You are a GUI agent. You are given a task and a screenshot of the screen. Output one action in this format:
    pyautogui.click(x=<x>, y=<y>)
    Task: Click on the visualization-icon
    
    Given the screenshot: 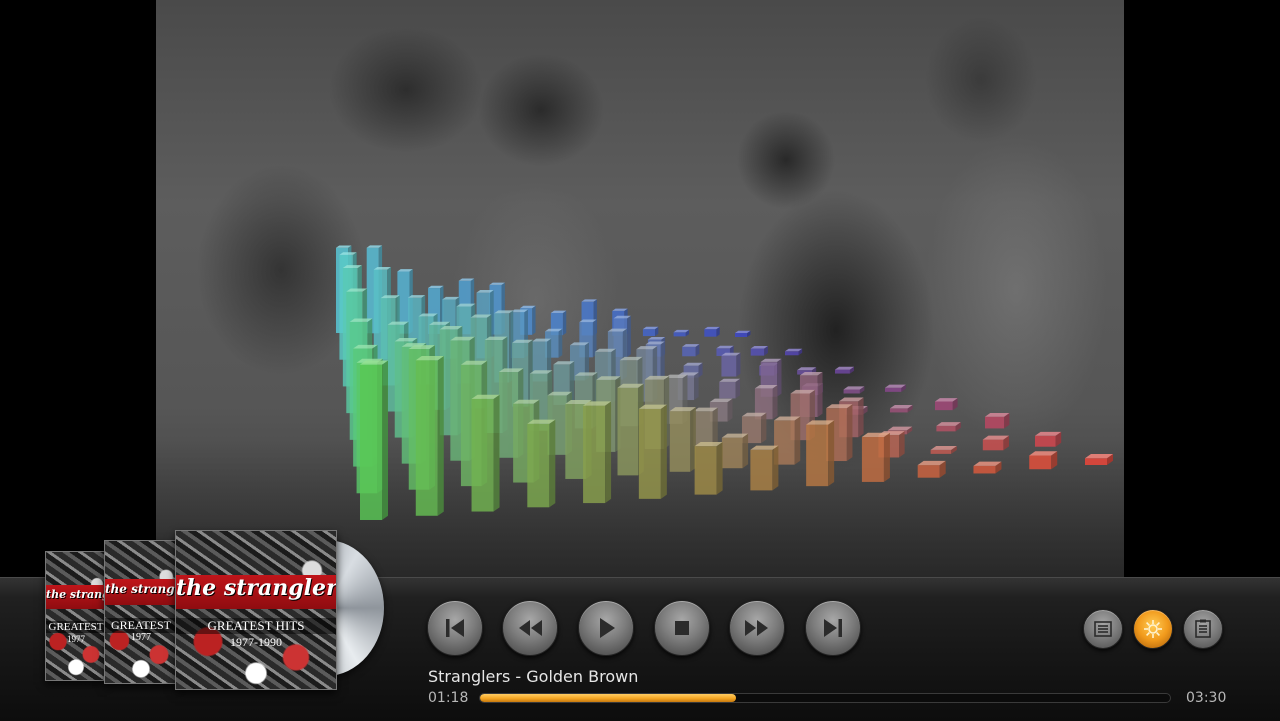 What is the action you would take?
    pyautogui.click(x=1153, y=629)
    